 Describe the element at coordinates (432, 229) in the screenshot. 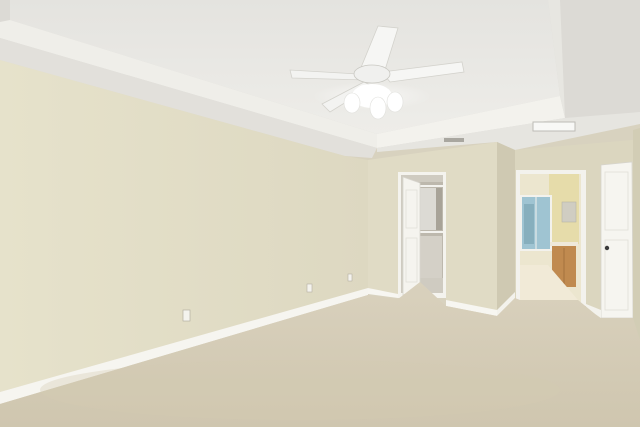

I see `center-wall` at that location.